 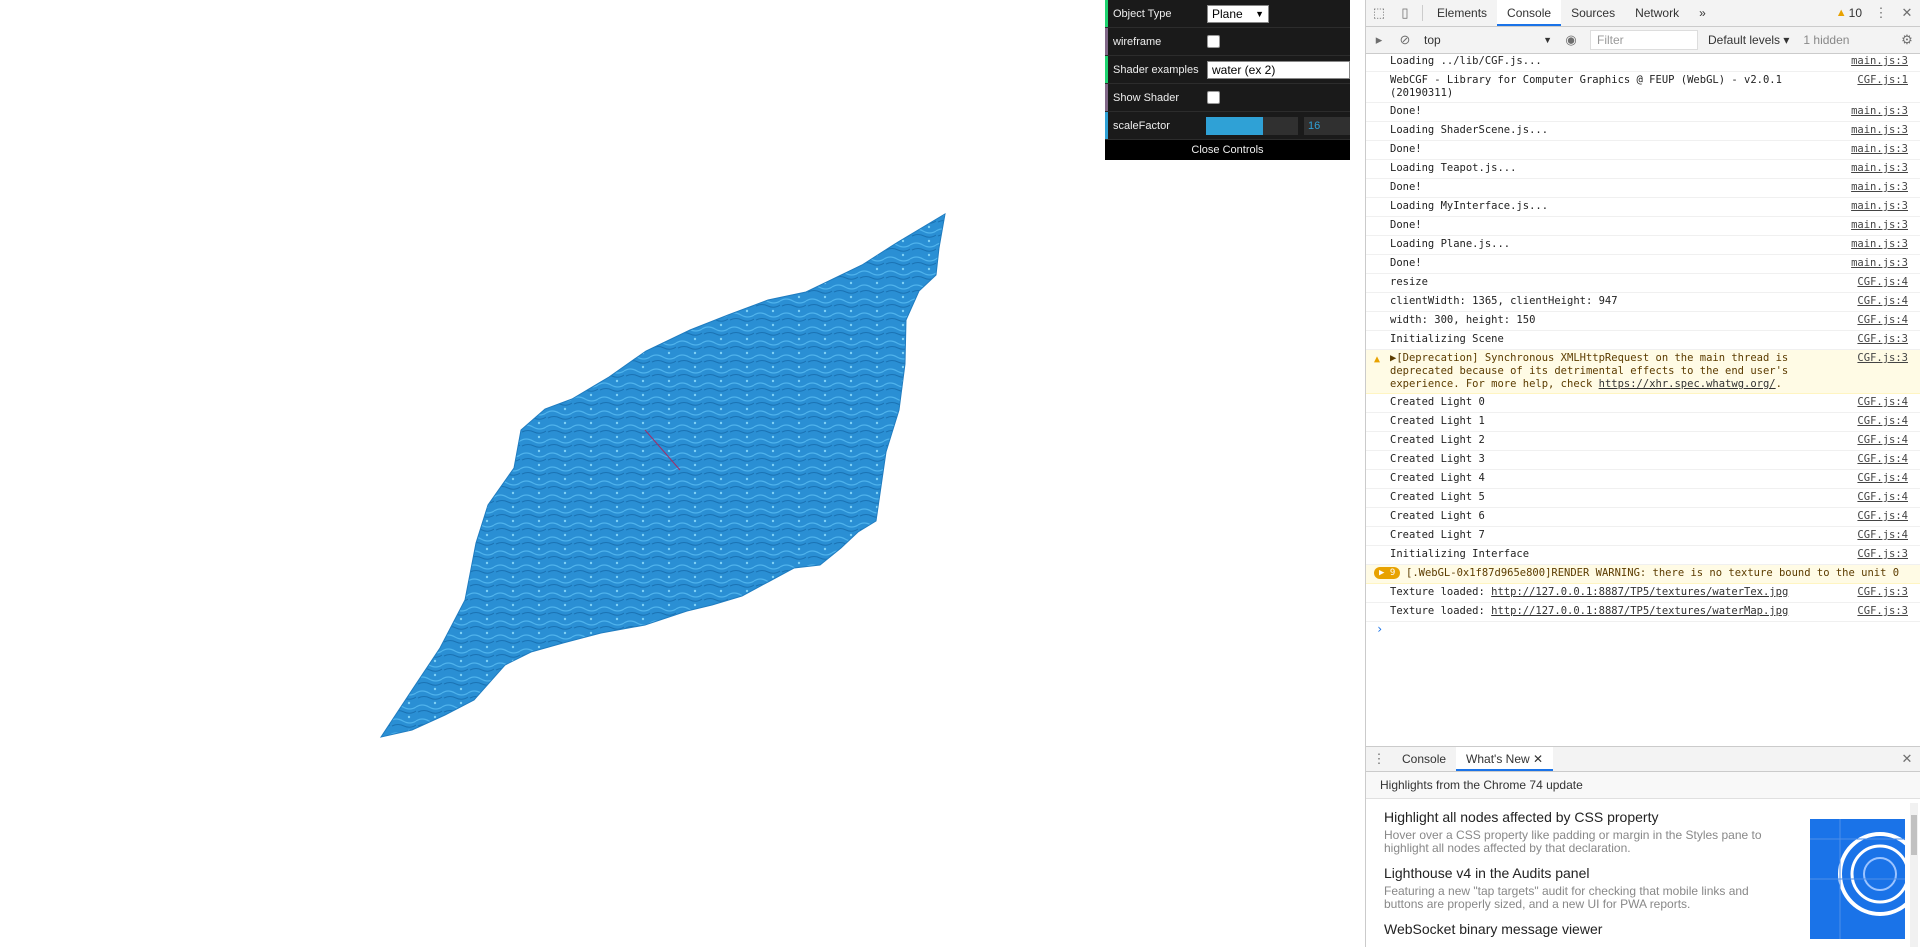 What do you see at coordinates (1437, 440) in the screenshot?
I see `console-message: Created Light 2` at bounding box center [1437, 440].